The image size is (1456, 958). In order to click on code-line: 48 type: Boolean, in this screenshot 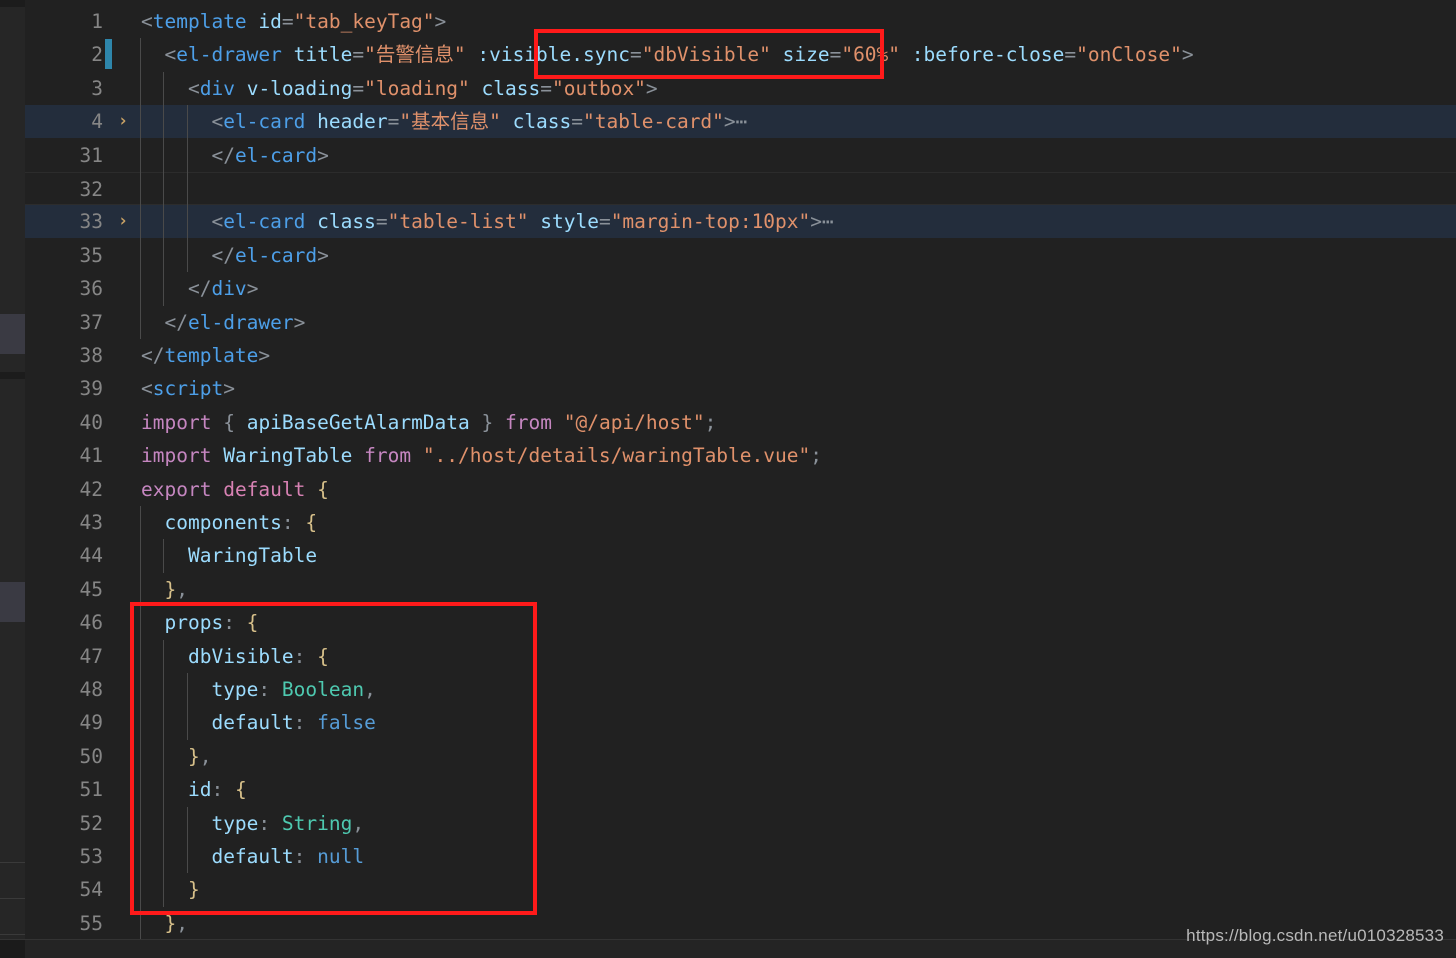, I will do `click(740, 689)`.